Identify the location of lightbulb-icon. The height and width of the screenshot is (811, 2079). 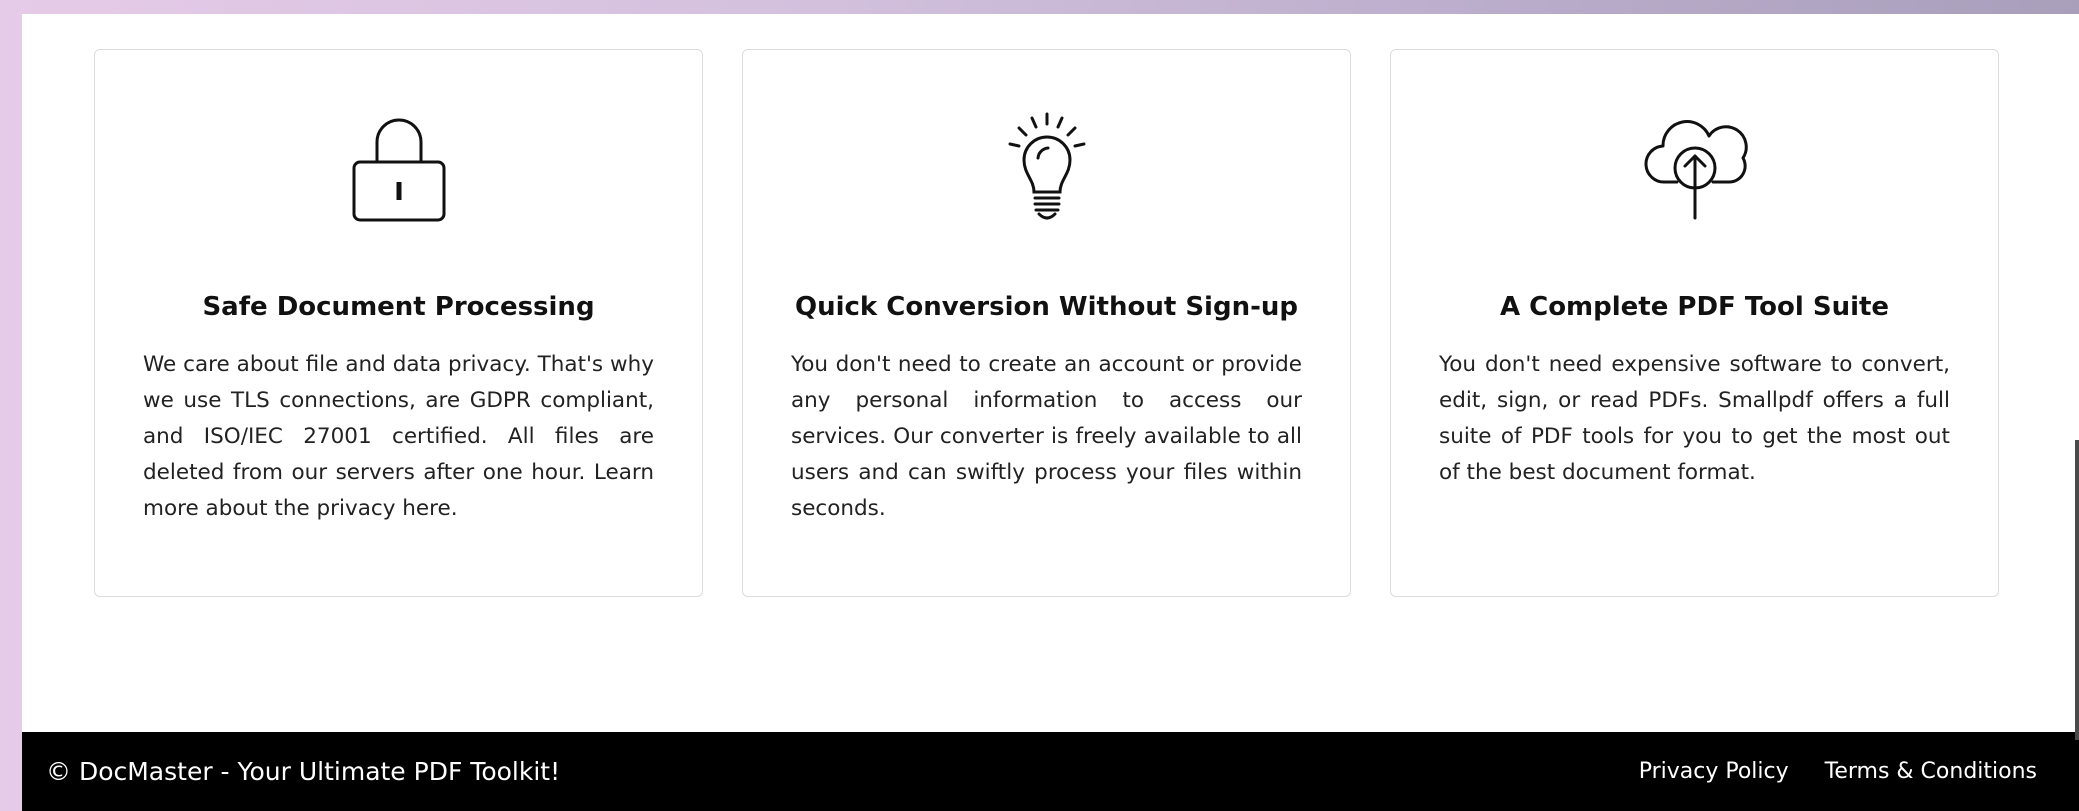
(1046, 167).